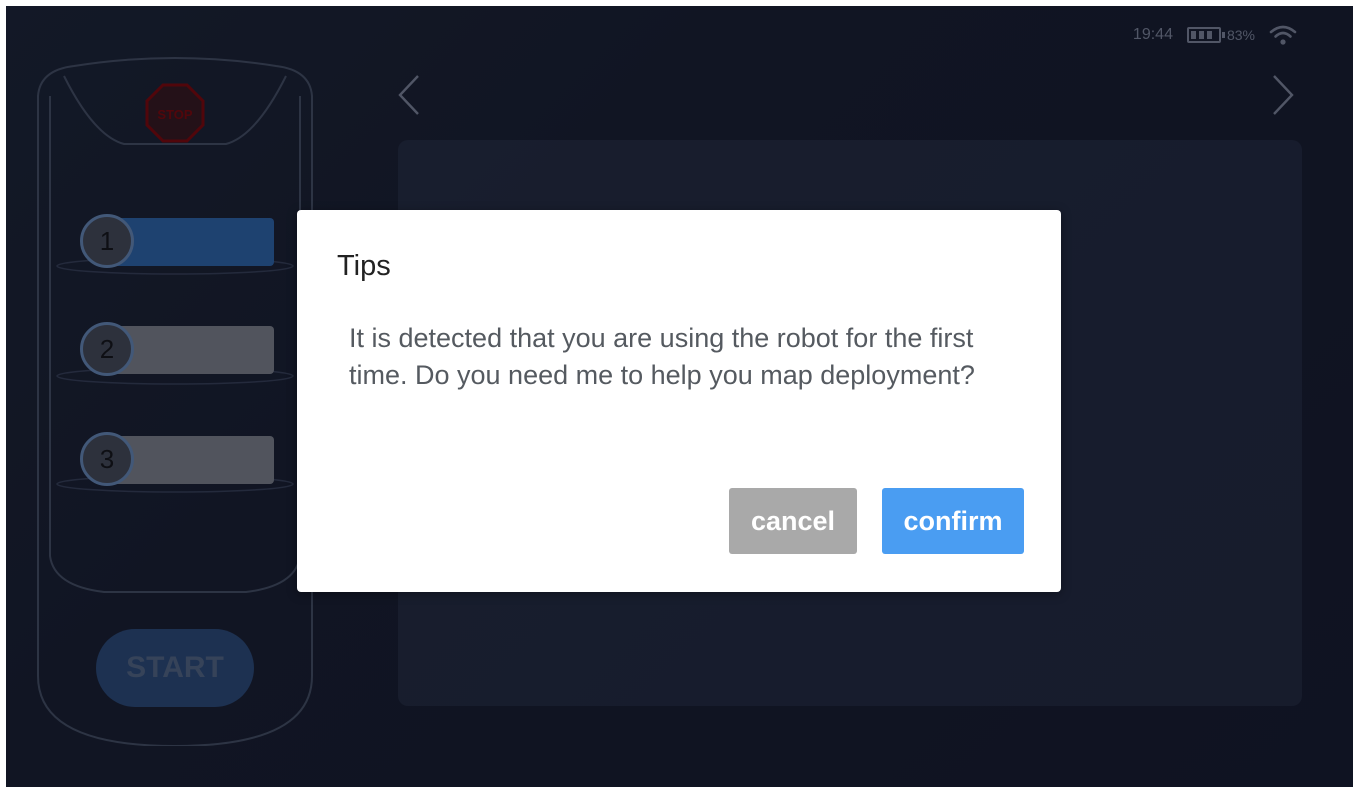  I want to click on confirm-button: confirm, so click(953, 521).